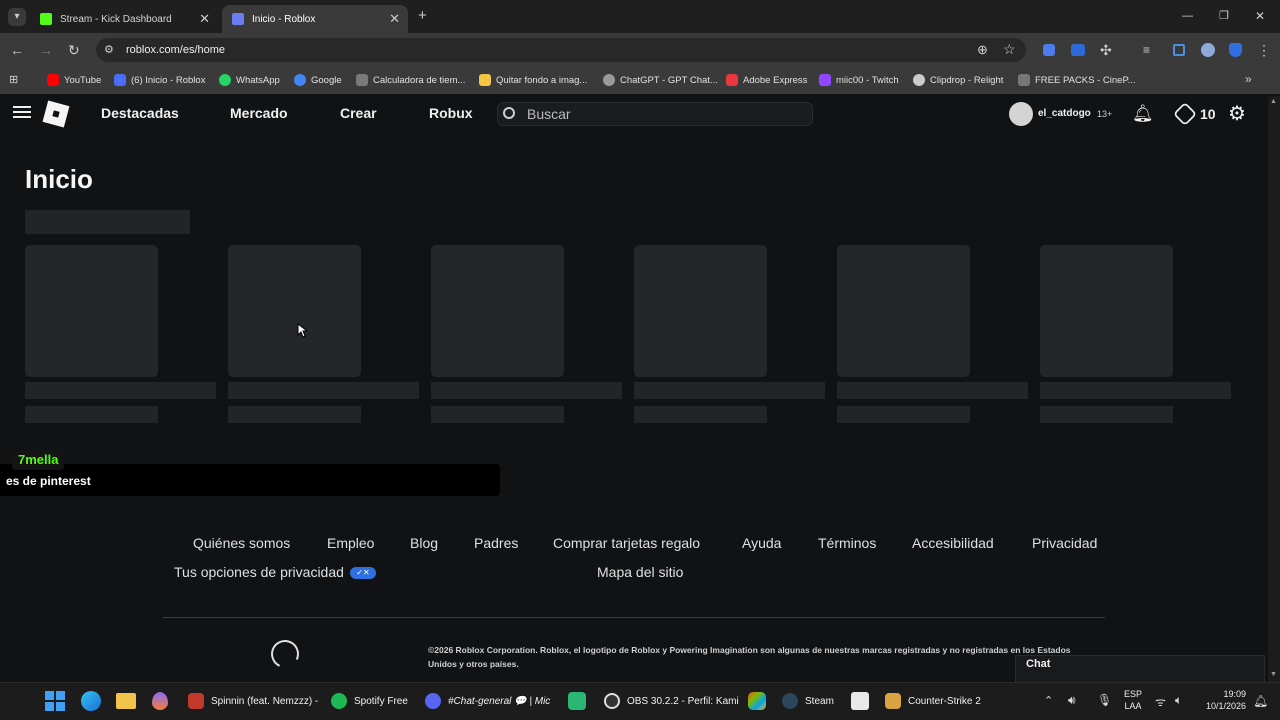 This screenshot has width=1280, height=720. I want to click on privacy-toggle-icon: ✓✕, so click(363, 573).